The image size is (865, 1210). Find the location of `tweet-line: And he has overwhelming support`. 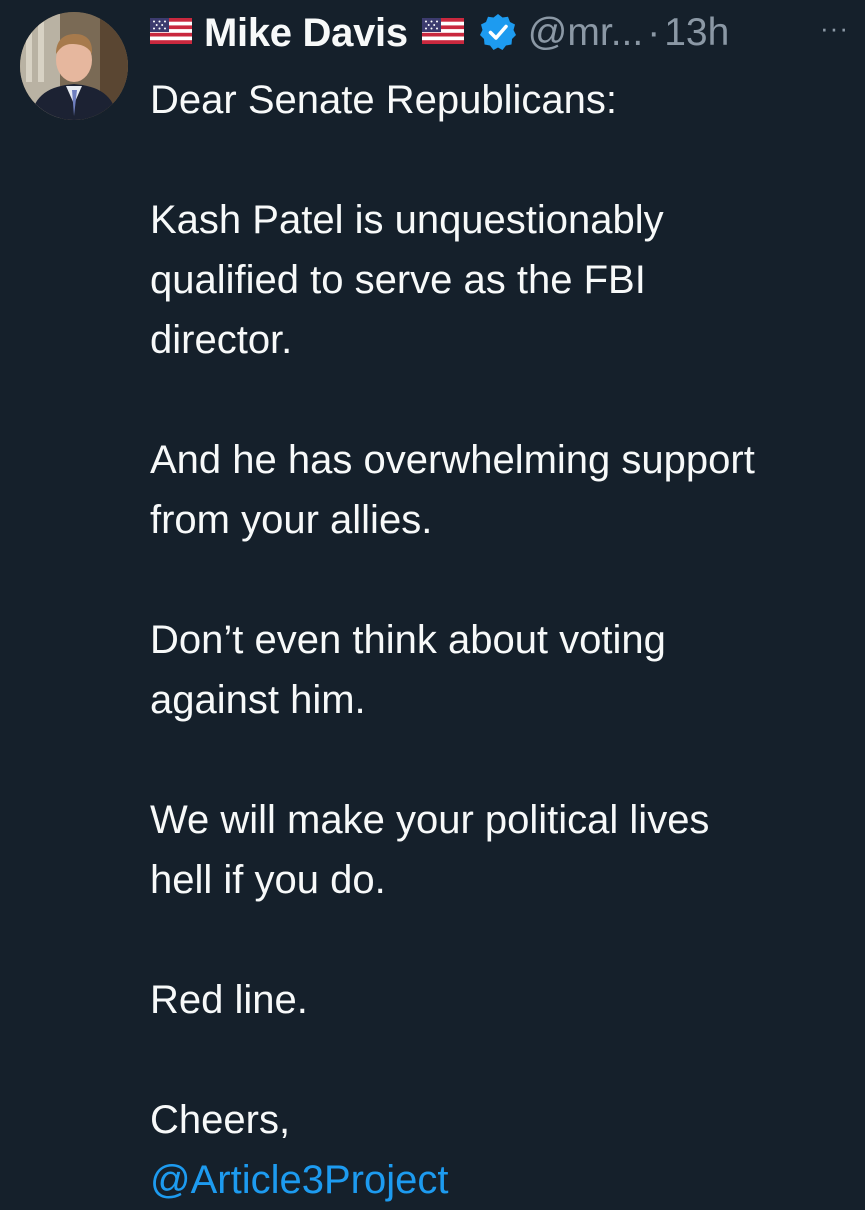

tweet-line: And he has overwhelming support is located at coordinates (452, 460).